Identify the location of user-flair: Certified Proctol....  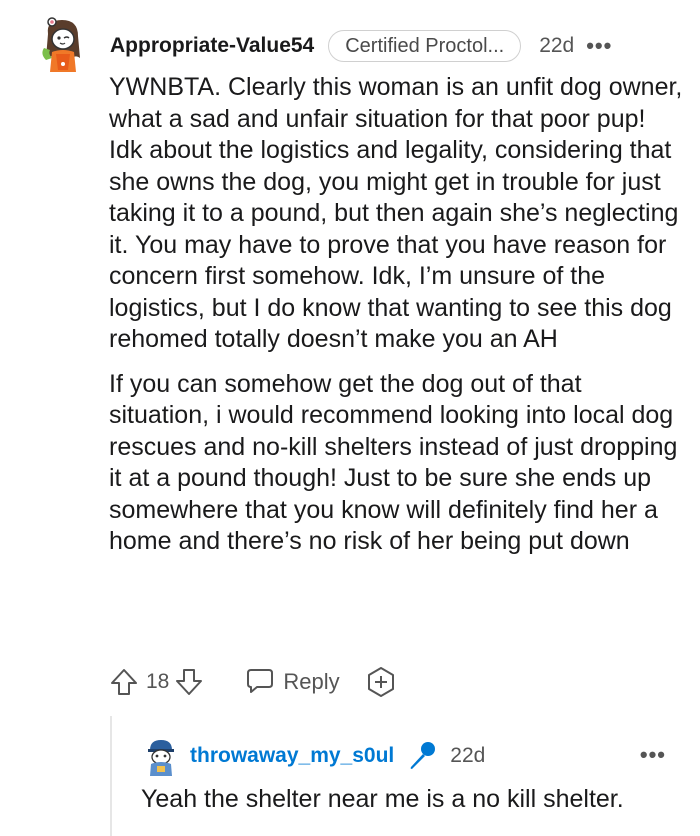
(425, 46).